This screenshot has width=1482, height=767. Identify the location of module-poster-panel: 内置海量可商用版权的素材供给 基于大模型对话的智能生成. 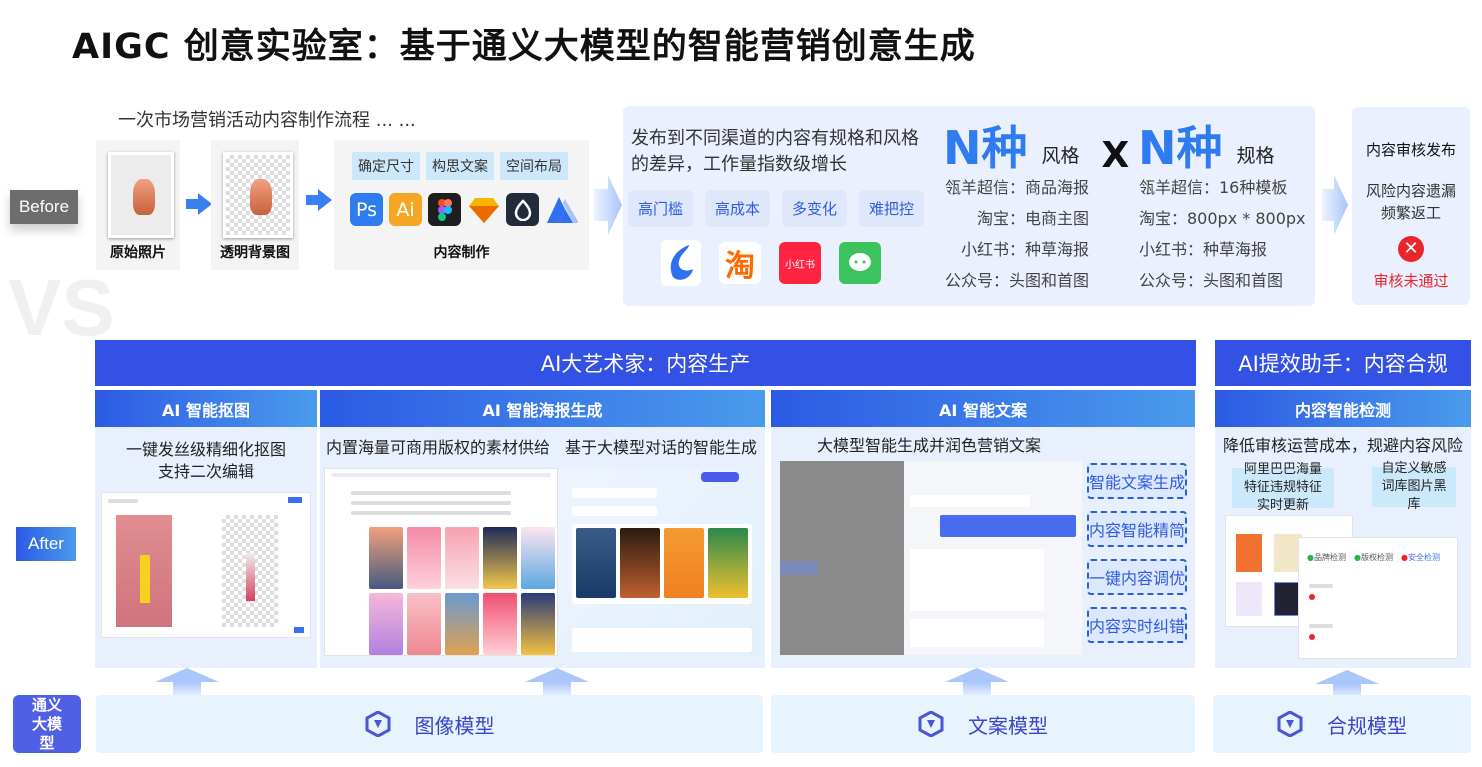
(542, 547).